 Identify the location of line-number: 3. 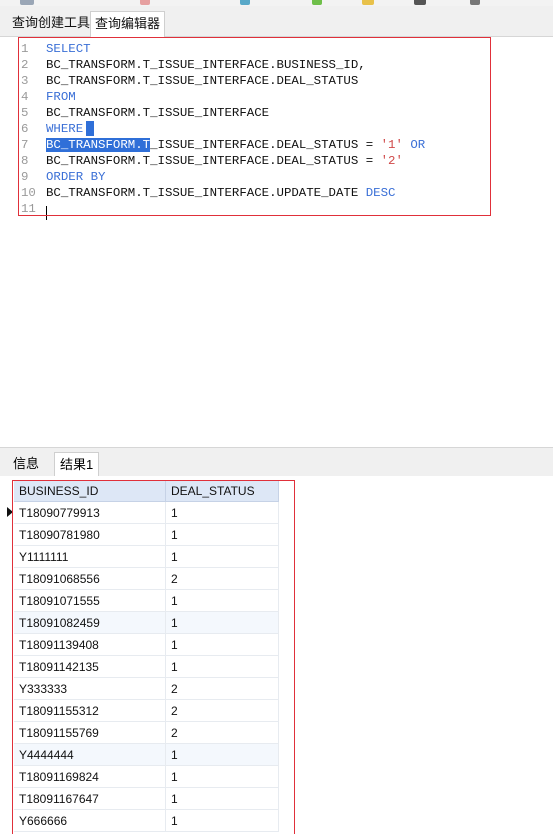
(25, 81).